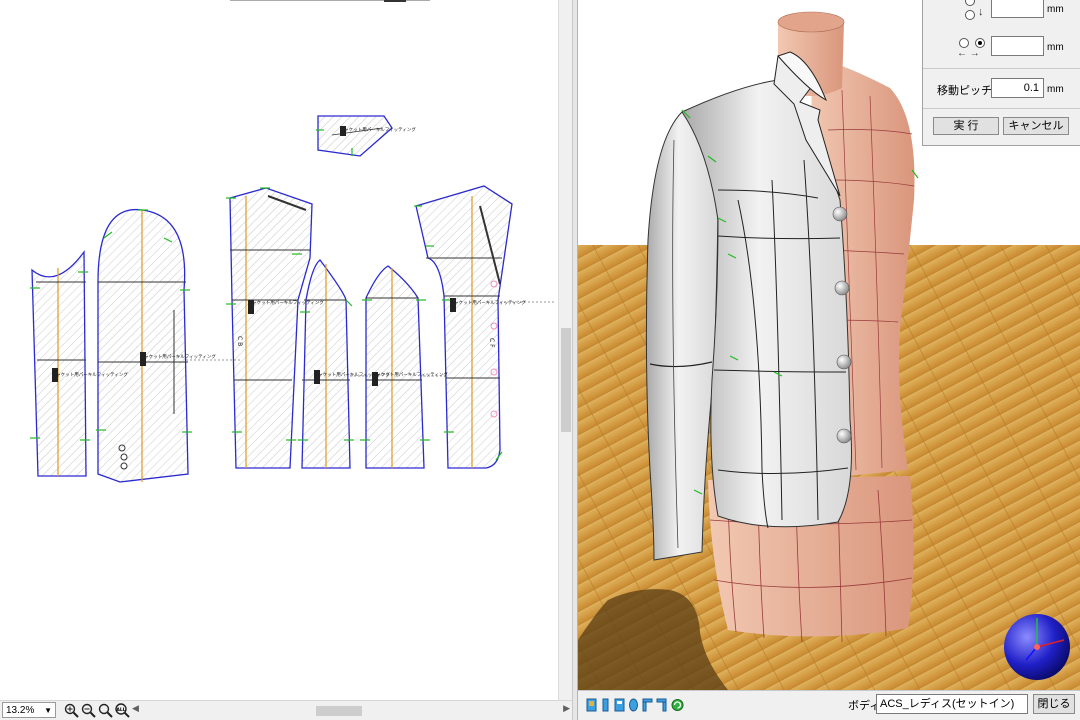 Image resolution: width=1080 pixels, height=720 pixels. I want to click on zoom-fit-icon, so click(105, 710).